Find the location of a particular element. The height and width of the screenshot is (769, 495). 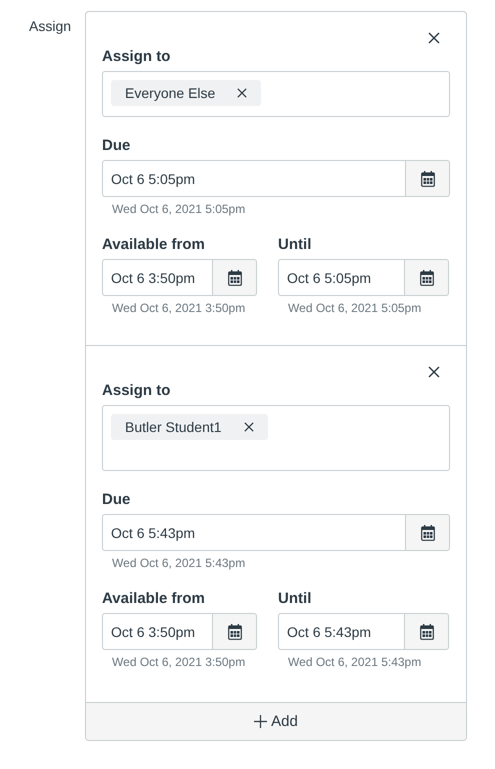

assign-to-field: Butler Student1 is located at coordinates (276, 438).